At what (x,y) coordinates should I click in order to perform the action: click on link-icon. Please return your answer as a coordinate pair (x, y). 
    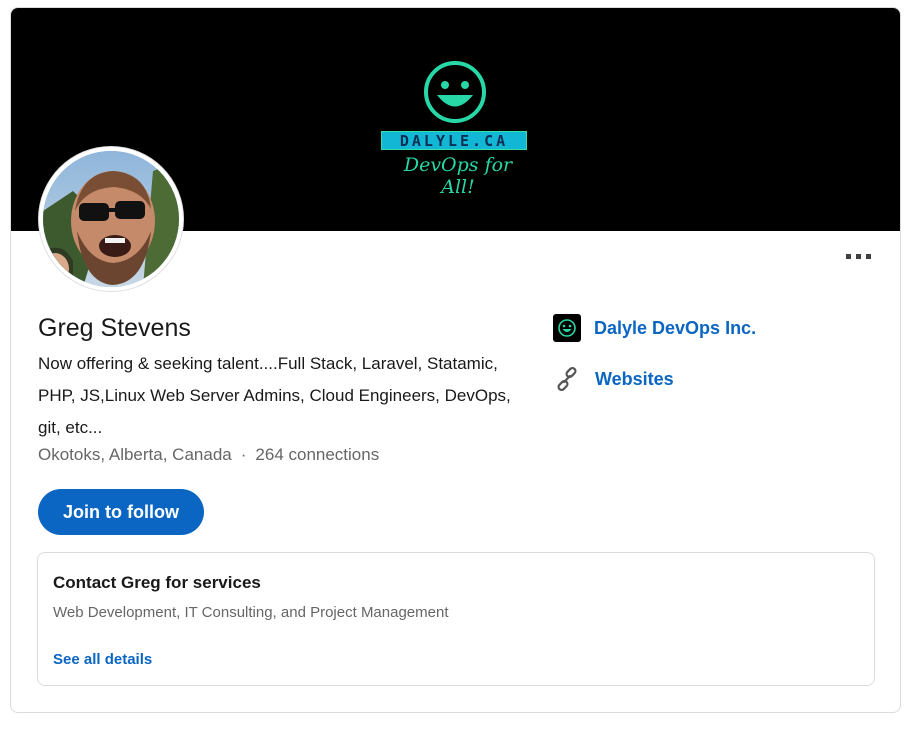
    Looking at the image, I should click on (567, 379).